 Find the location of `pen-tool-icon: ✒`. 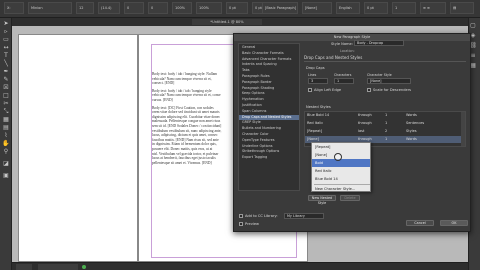

pen-tool-icon: ✒ is located at coordinates (6, 71).